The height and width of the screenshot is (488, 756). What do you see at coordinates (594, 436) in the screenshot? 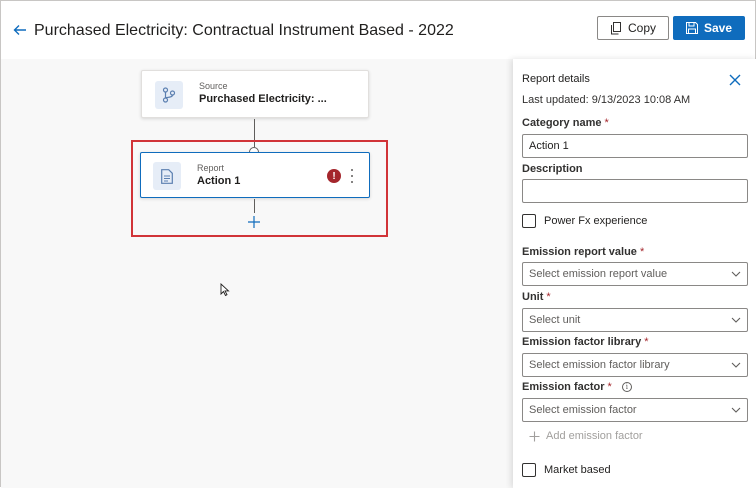
I see `add-emission-factor-label: Add emission factor` at bounding box center [594, 436].